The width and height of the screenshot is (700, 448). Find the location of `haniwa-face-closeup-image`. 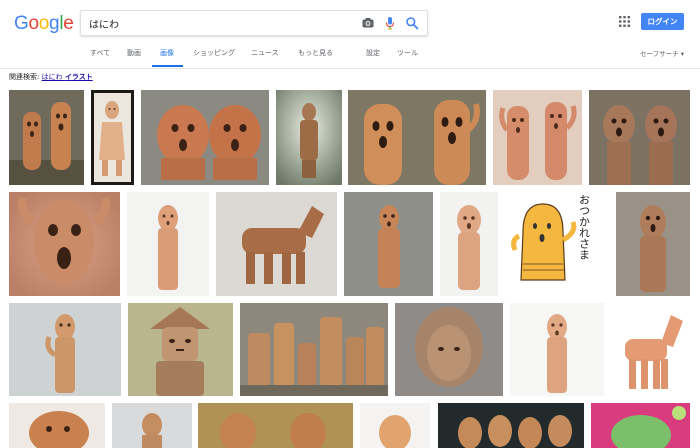

haniwa-face-closeup-image is located at coordinates (64, 244).